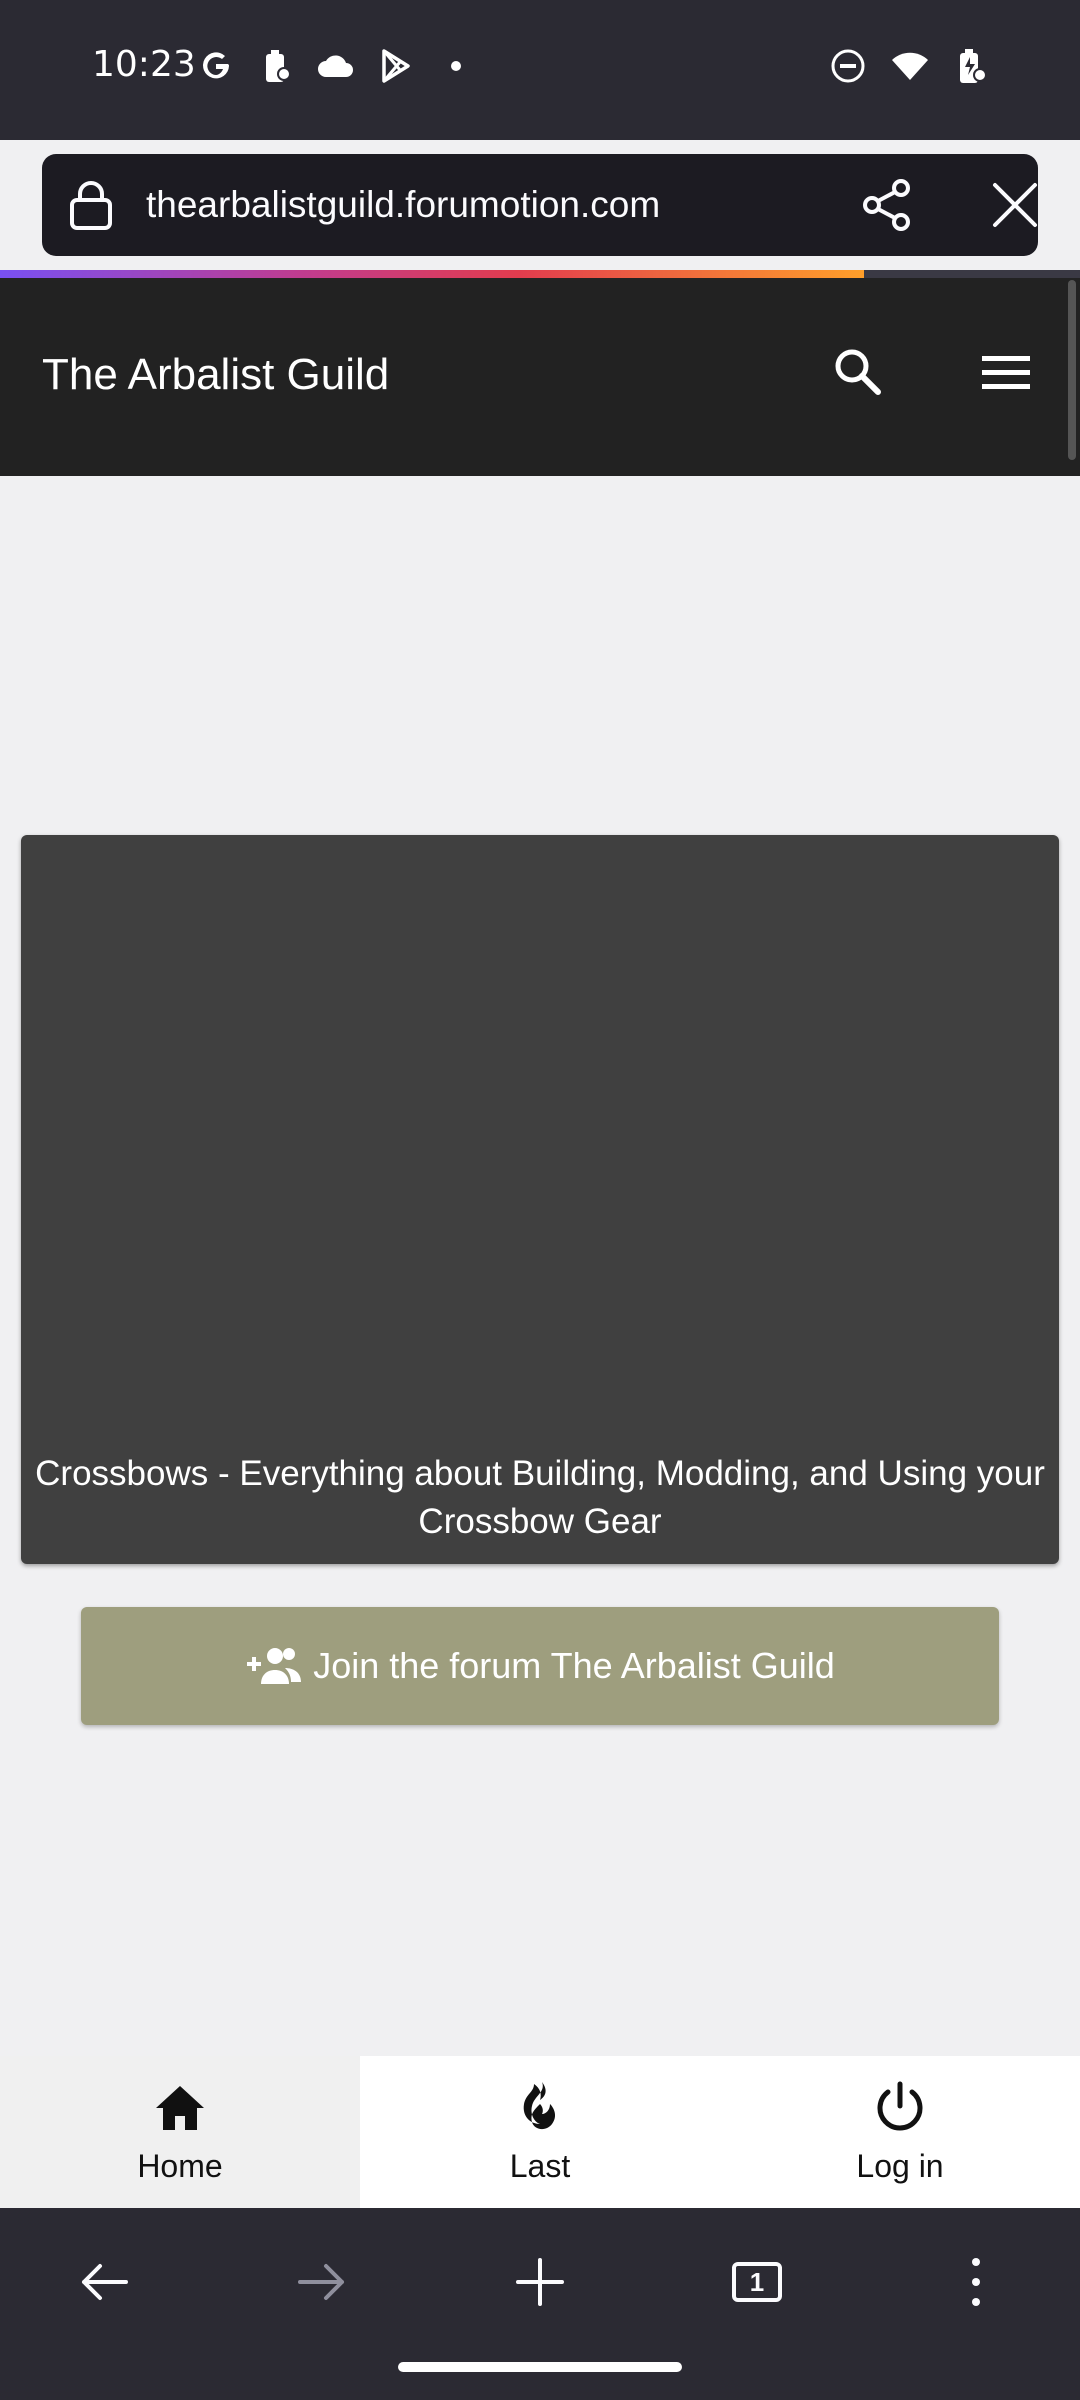  I want to click on banner-caption-line2: Crossbow Gear, so click(540, 1521).